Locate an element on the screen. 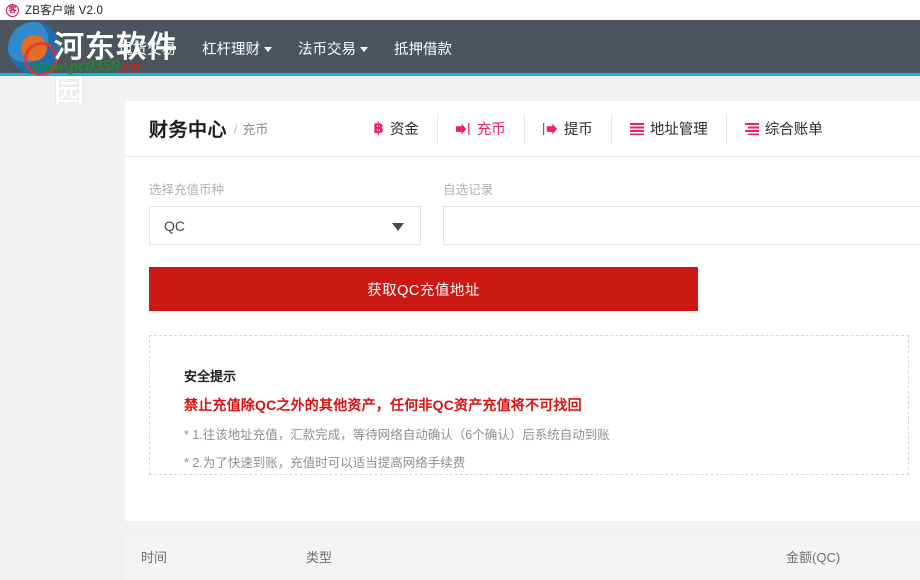  list-alt-icon is located at coordinates (751, 128).